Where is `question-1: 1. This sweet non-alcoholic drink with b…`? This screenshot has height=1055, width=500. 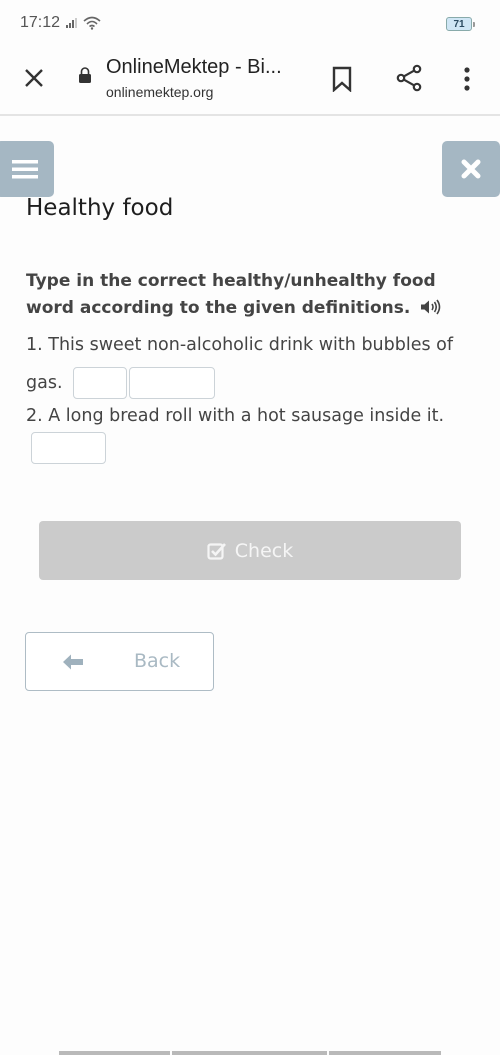
question-1: 1. This sweet non-alcoholic drink with b… is located at coordinates (251, 364).